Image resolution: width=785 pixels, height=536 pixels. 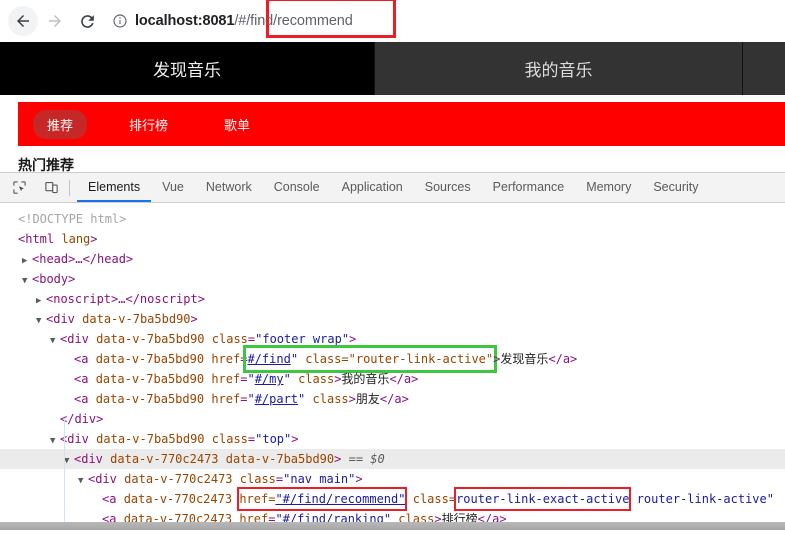 What do you see at coordinates (392, 439) in the screenshot?
I see `dom-row: ▼<div data-v-7ba5bd90 class="top">` at bounding box center [392, 439].